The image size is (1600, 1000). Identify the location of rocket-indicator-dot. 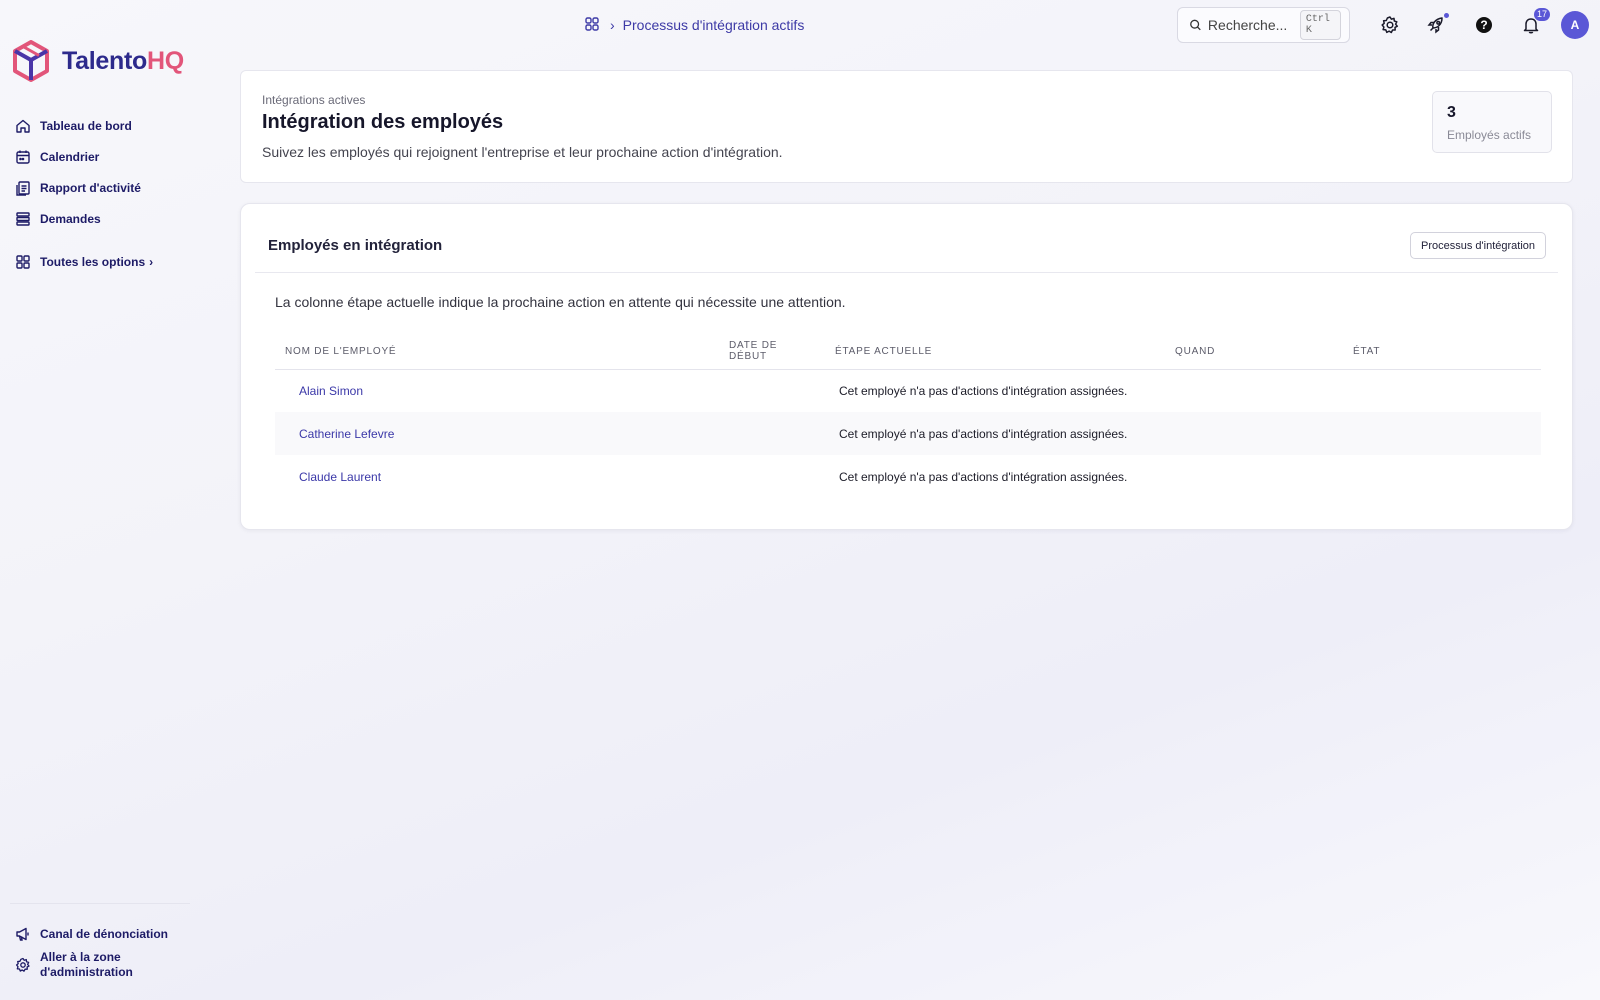
(1446, 15).